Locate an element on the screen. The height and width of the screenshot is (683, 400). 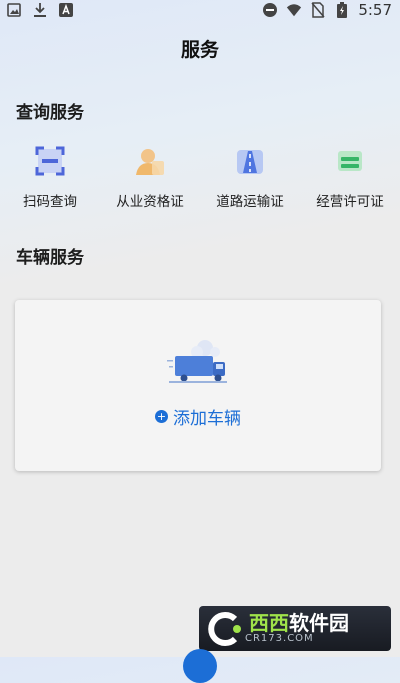
do-not-disturb-icon is located at coordinates (270, 10).